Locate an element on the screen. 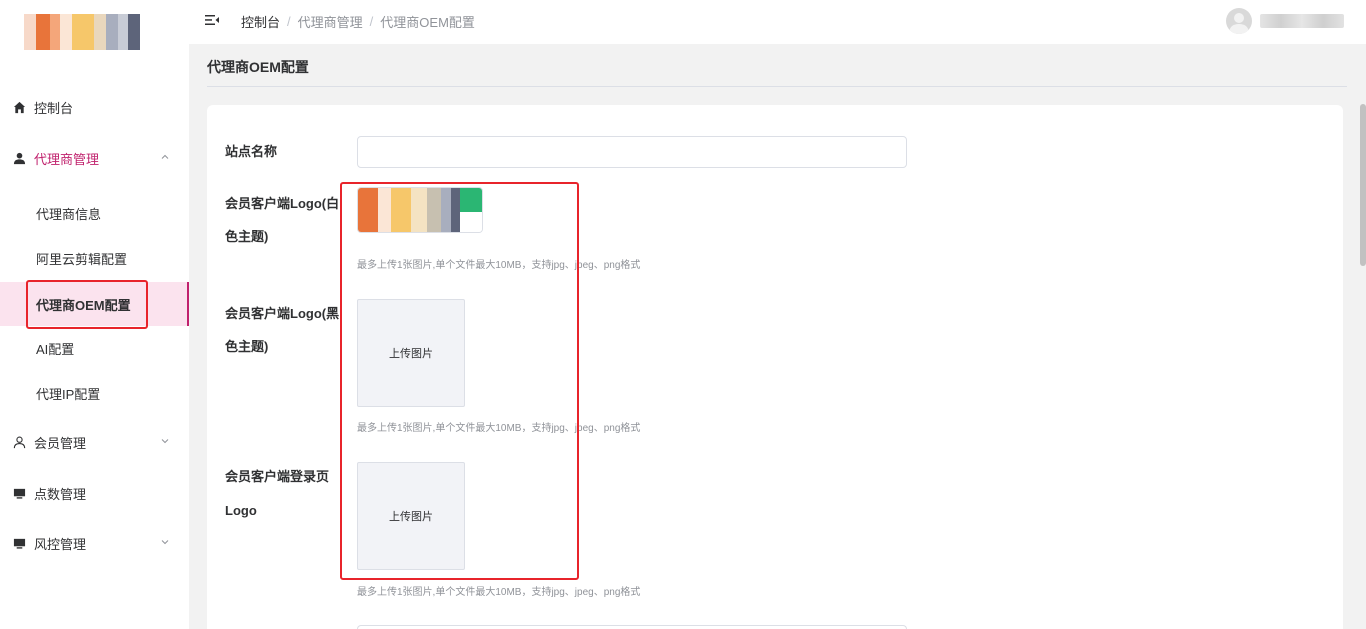 The height and width of the screenshot is (629, 1366). avatar-person-icon is located at coordinates (1239, 23).